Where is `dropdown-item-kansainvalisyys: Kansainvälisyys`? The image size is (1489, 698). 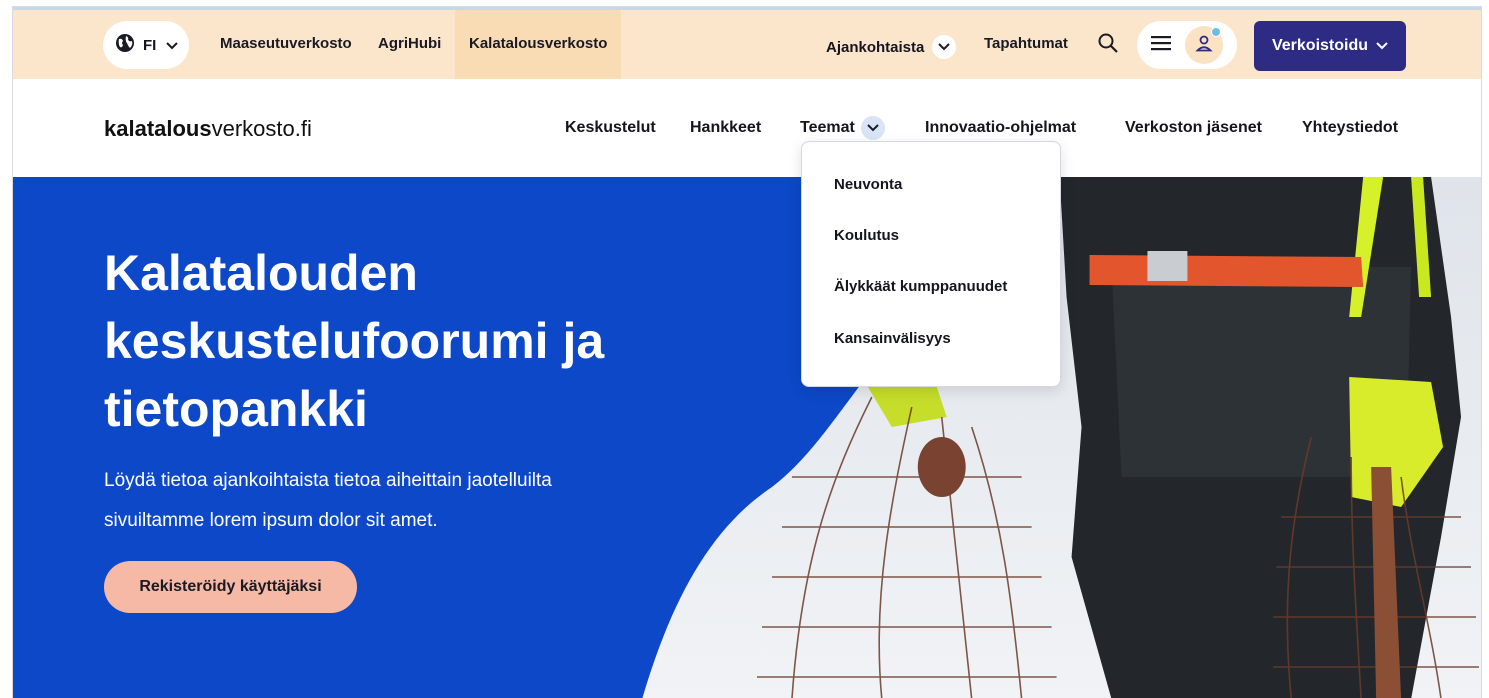
dropdown-item-kansainvalisyys: Kansainvälisyys is located at coordinates (892, 338).